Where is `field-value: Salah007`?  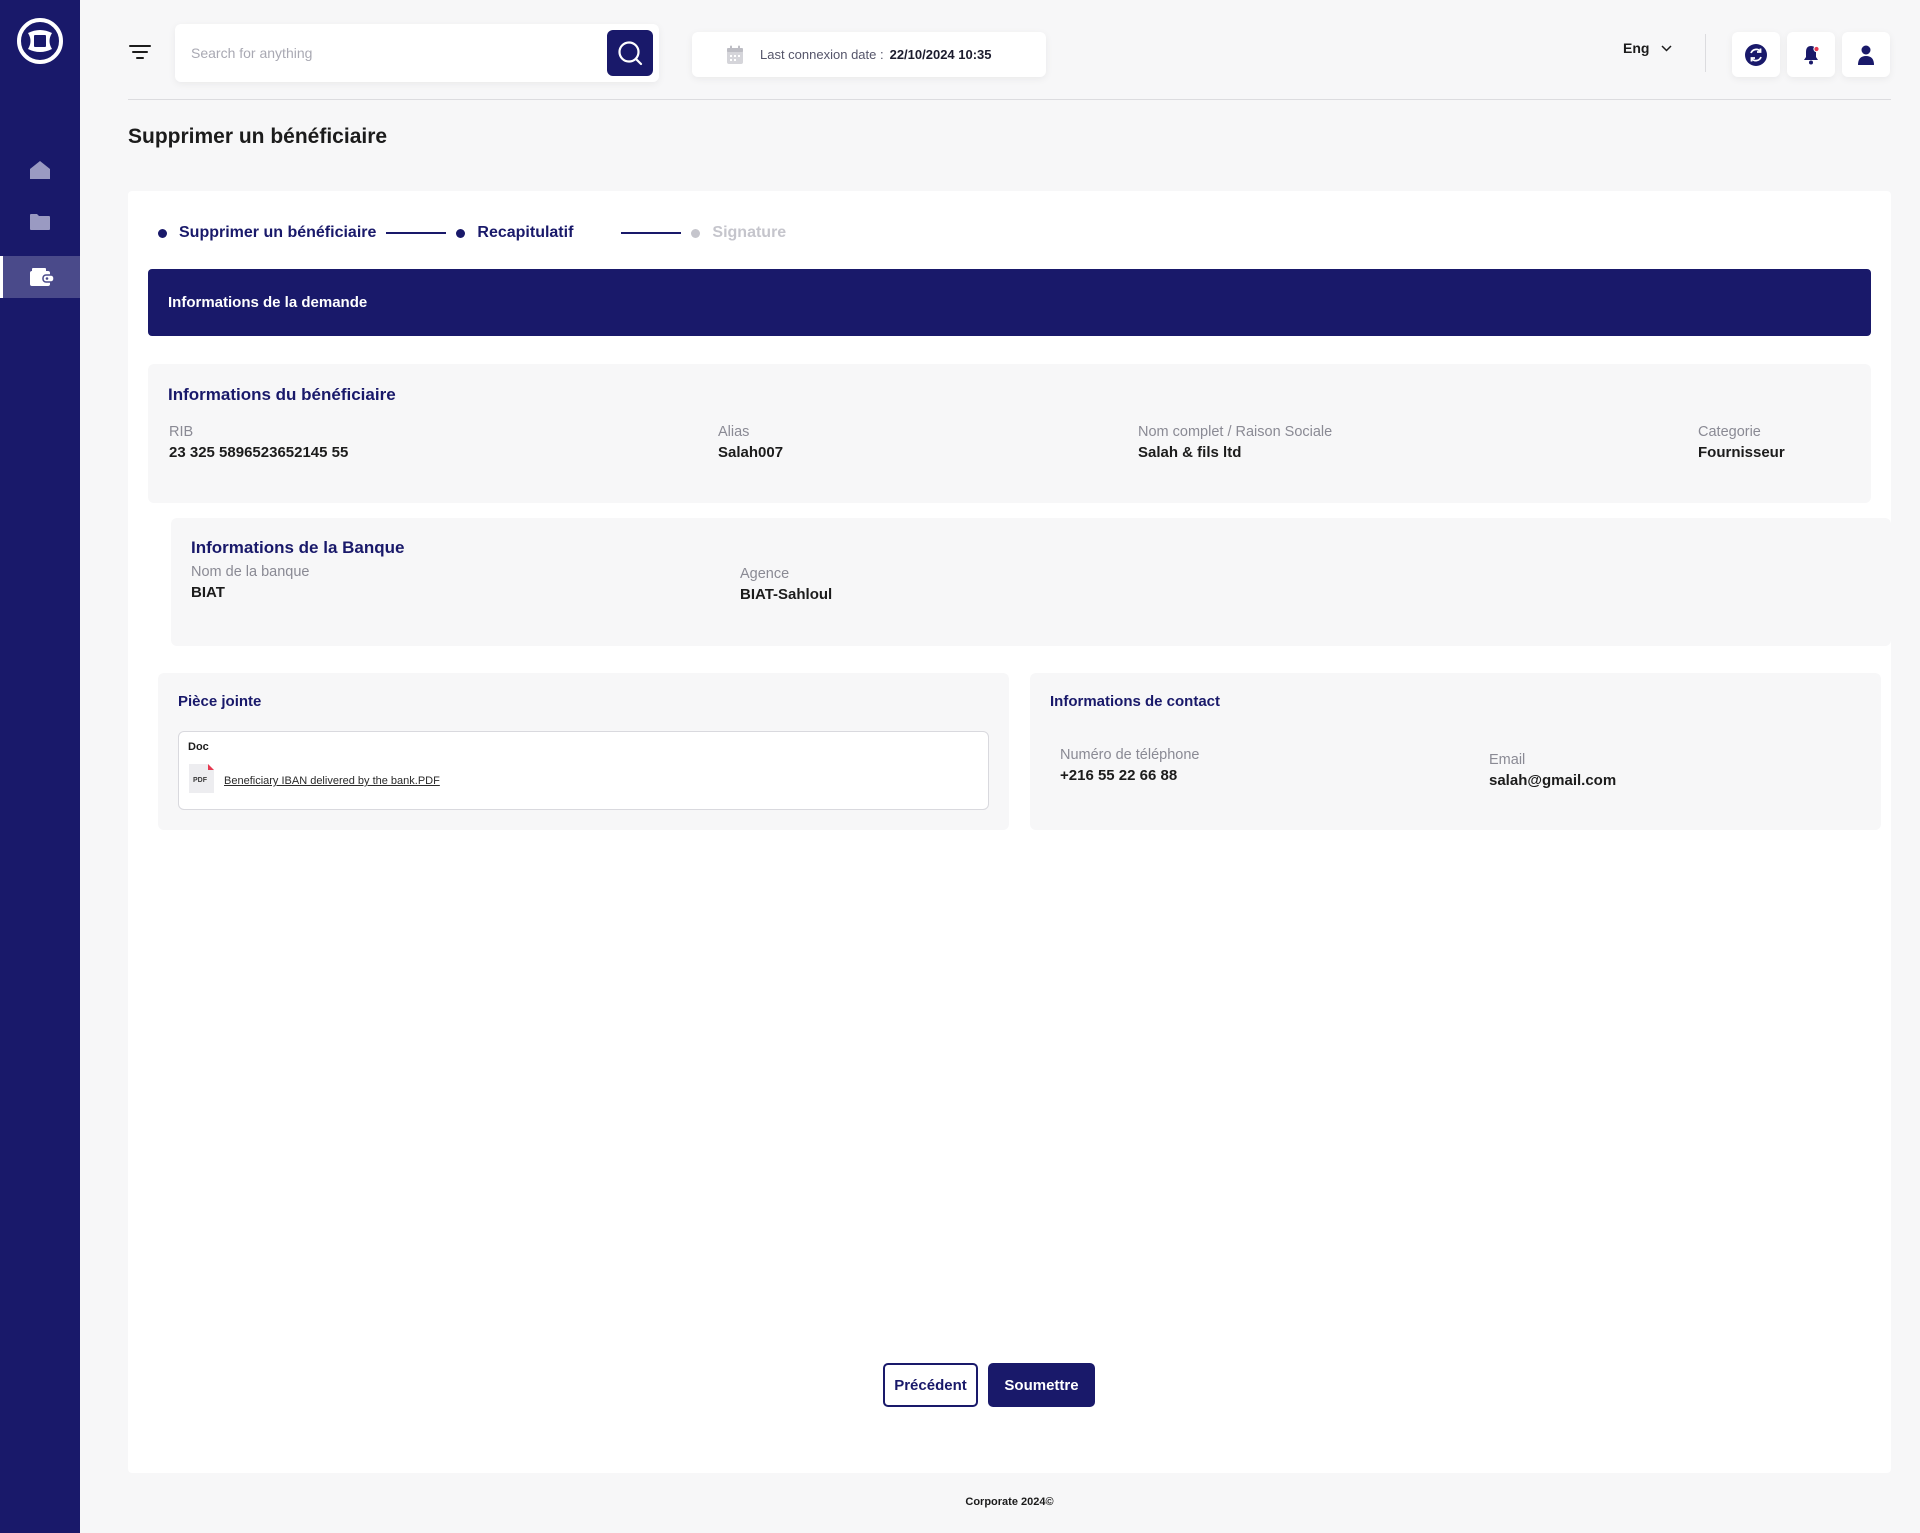 field-value: Salah007 is located at coordinates (751, 452).